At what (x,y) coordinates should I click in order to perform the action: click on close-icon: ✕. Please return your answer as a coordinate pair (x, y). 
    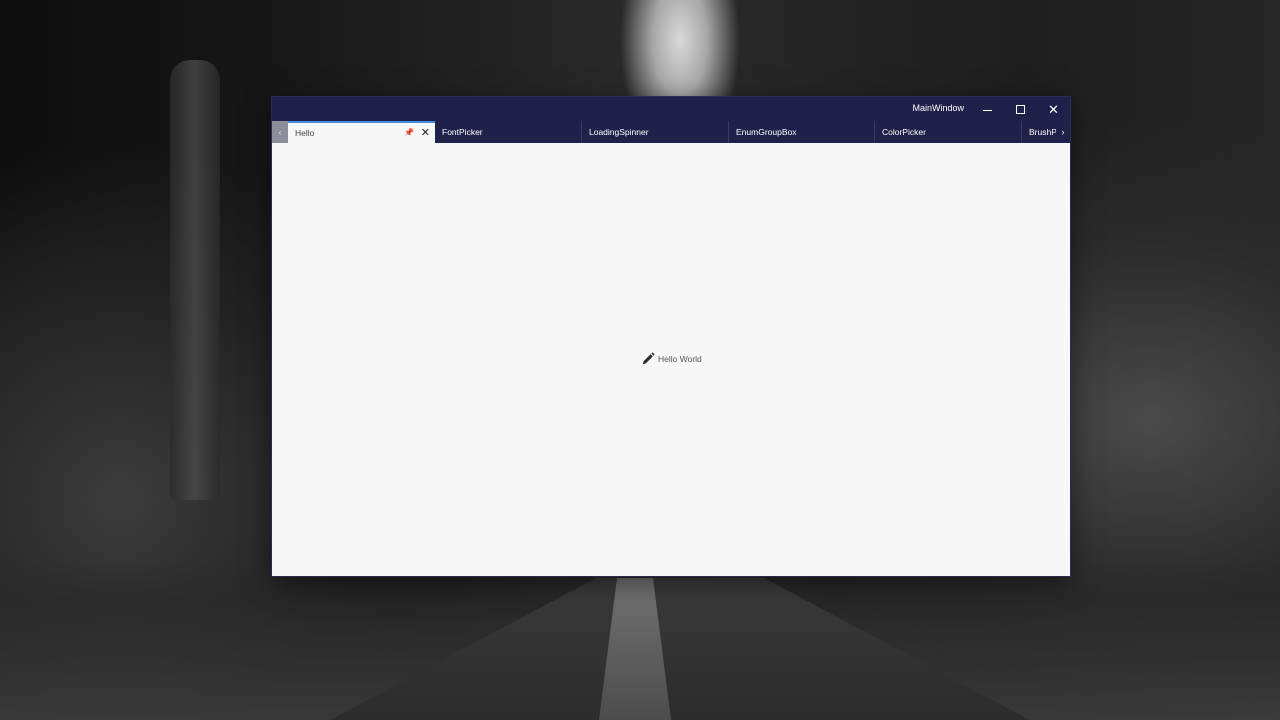
    Looking at the image, I should click on (1053, 109).